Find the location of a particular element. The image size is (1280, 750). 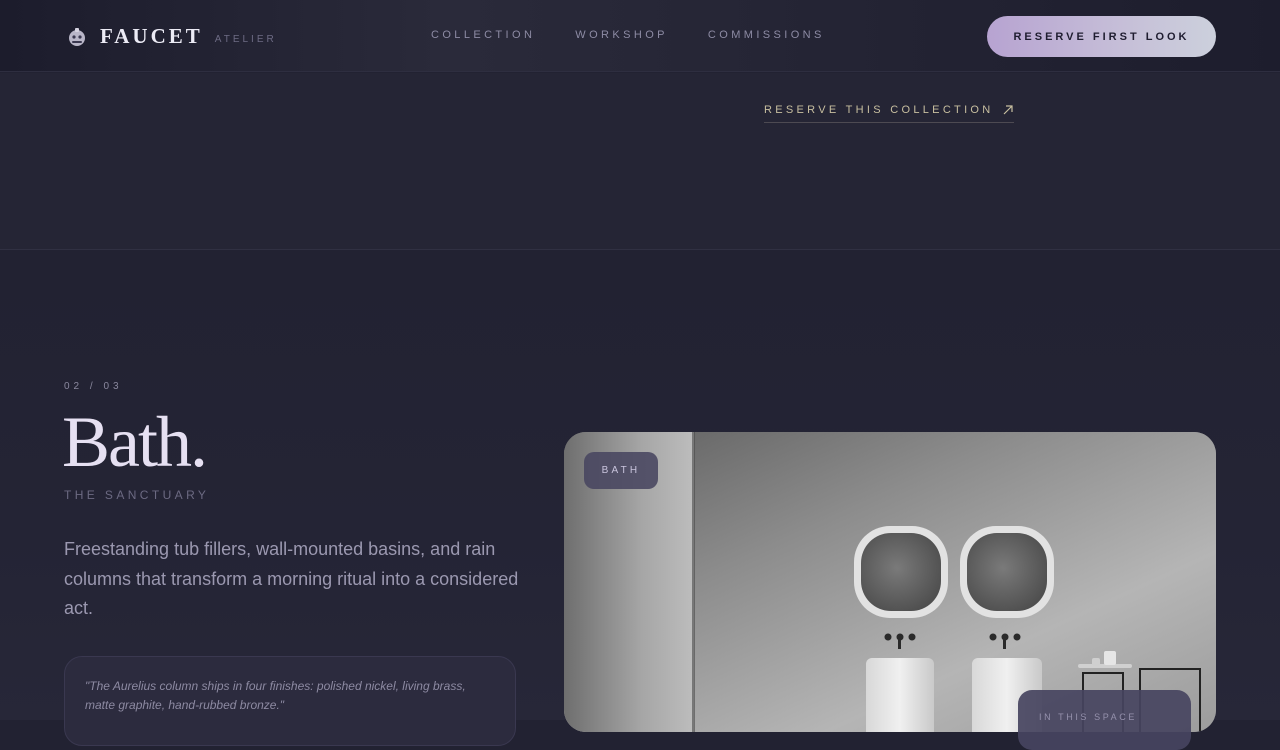

reserve-collection-link: RESERVE THIS COLLECTION is located at coordinates (889, 113).